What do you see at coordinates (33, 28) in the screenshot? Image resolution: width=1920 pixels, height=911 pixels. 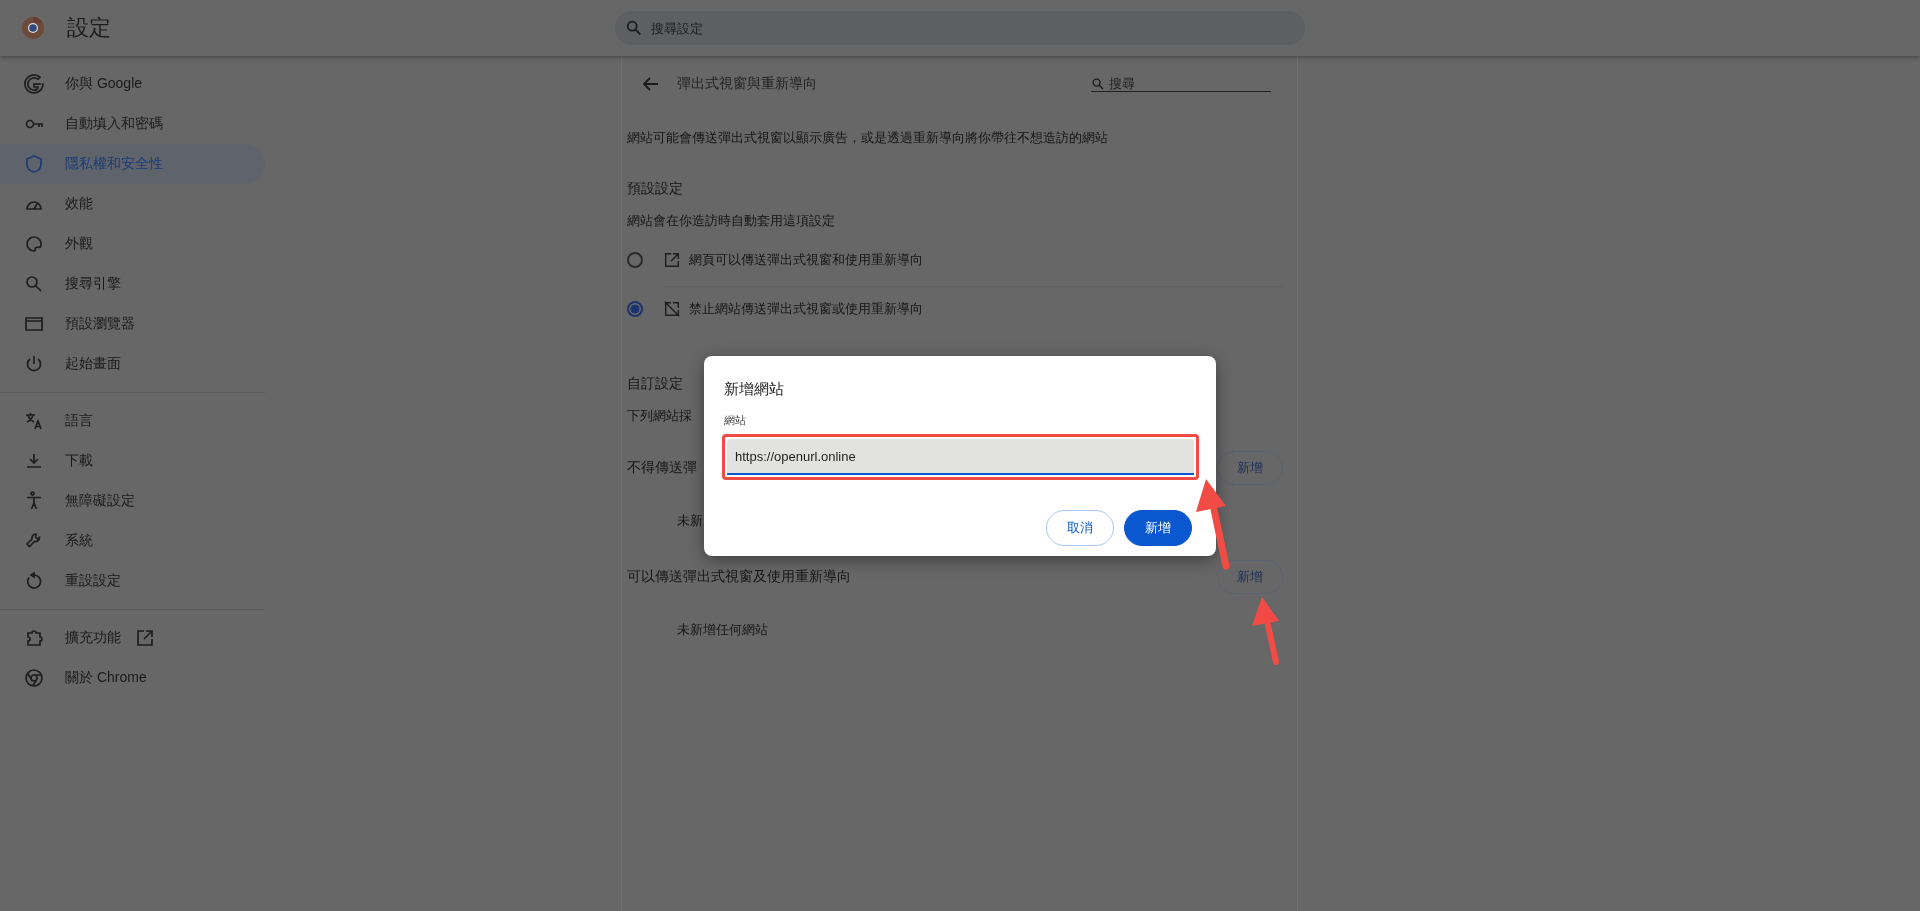 I see `chrome-logo-icon` at bounding box center [33, 28].